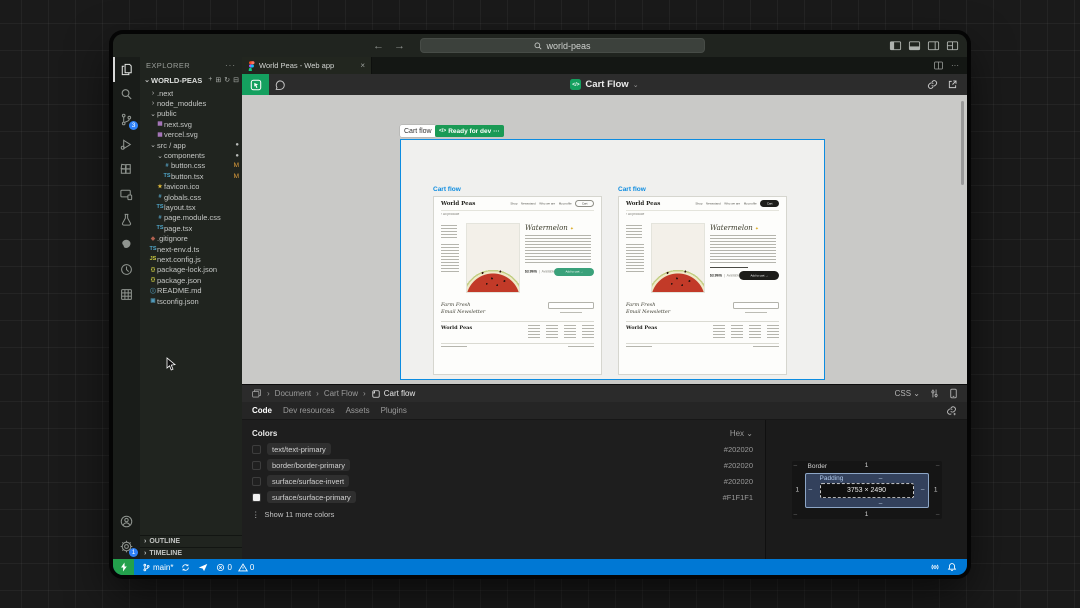  I want to click on file-row: TS next-env.d.ts, so click(191, 249).